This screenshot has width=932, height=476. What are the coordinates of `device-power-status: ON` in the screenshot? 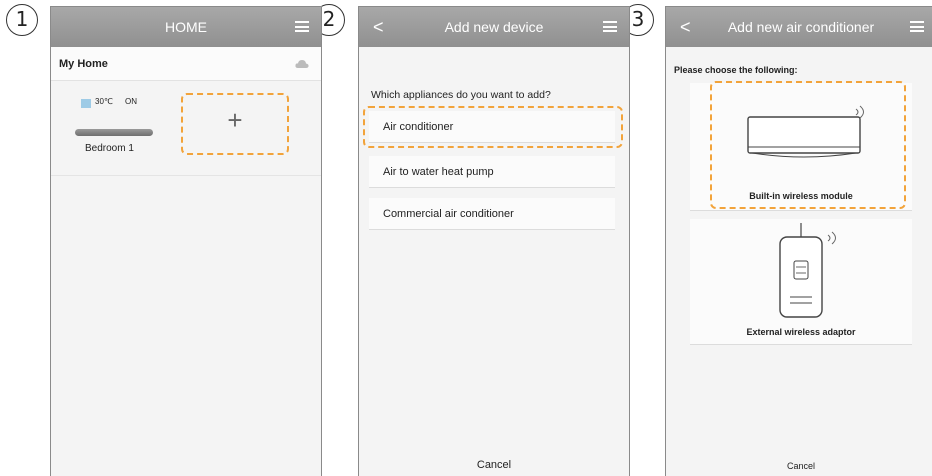 It's located at (131, 101).